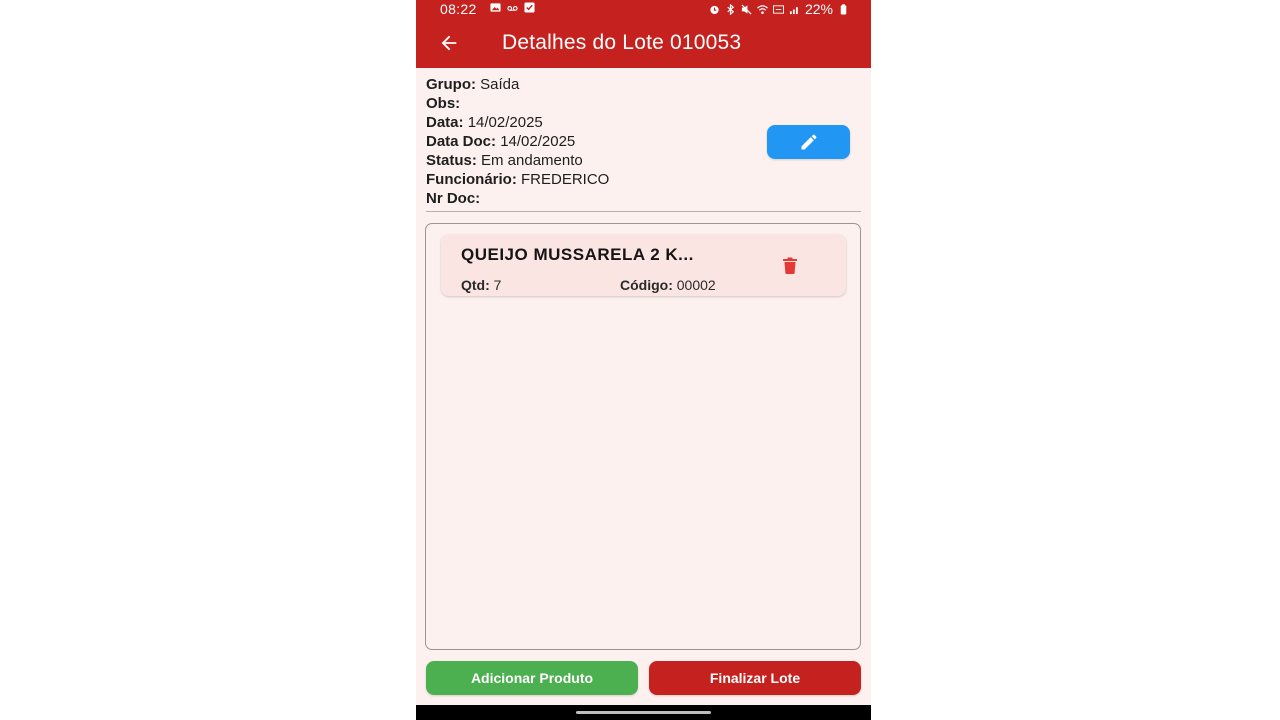  What do you see at coordinates (500, 84) in the screenshot?
I see `detail-grupo-value: Saída` at bounding box center [500, 84].